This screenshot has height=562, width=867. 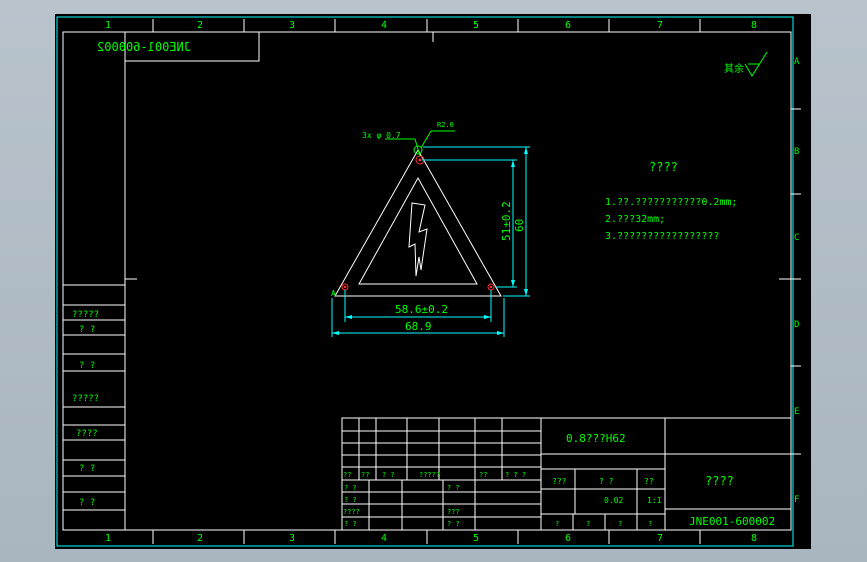 What do you see at coordinates (506, 221) in the screenshot?
I see `svg-text: 51±0.2` at bounding box center [506, 221].